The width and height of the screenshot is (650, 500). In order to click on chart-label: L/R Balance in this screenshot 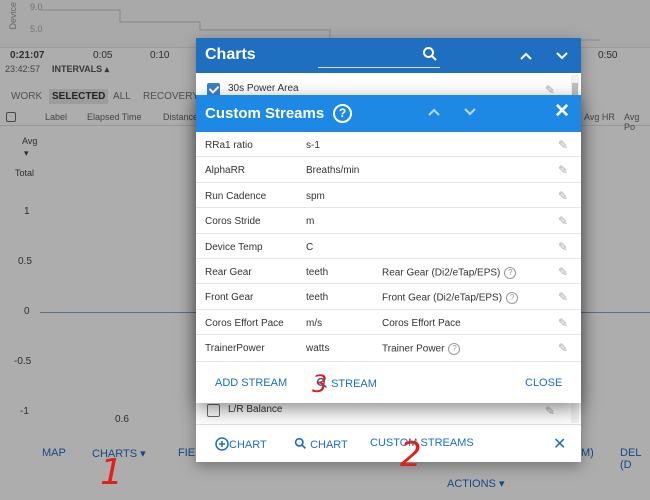, I will do `click(255, 409)`.